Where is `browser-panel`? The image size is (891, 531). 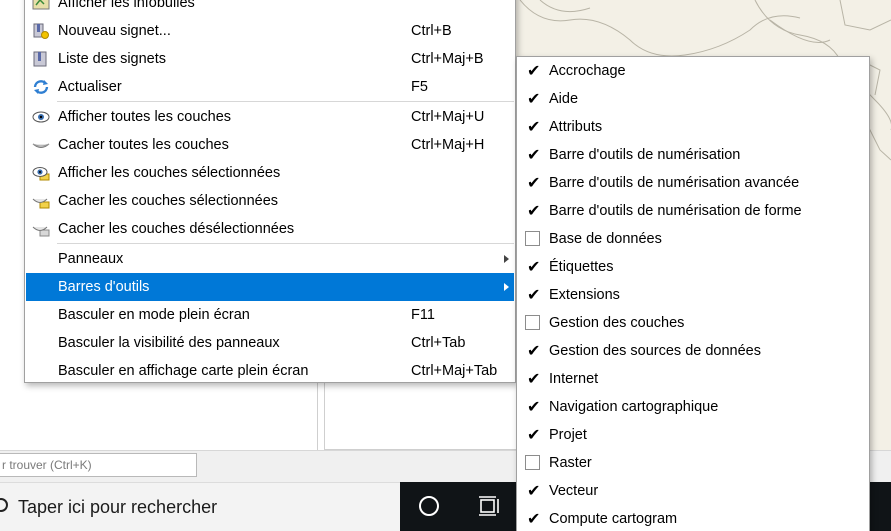 browser-panel is located at coordinates (424, 415).